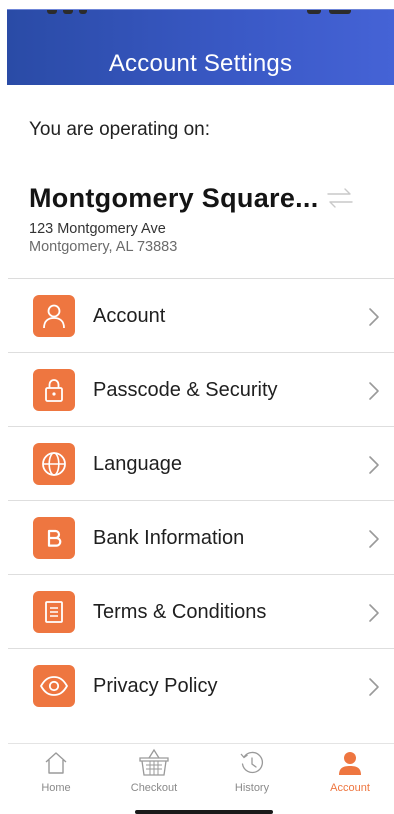 The width and height of the screenshot is (394, 814). Describe the element at coordinates (200, 47) in the screenshot. I see `header-bar: Account Settings` at that location.